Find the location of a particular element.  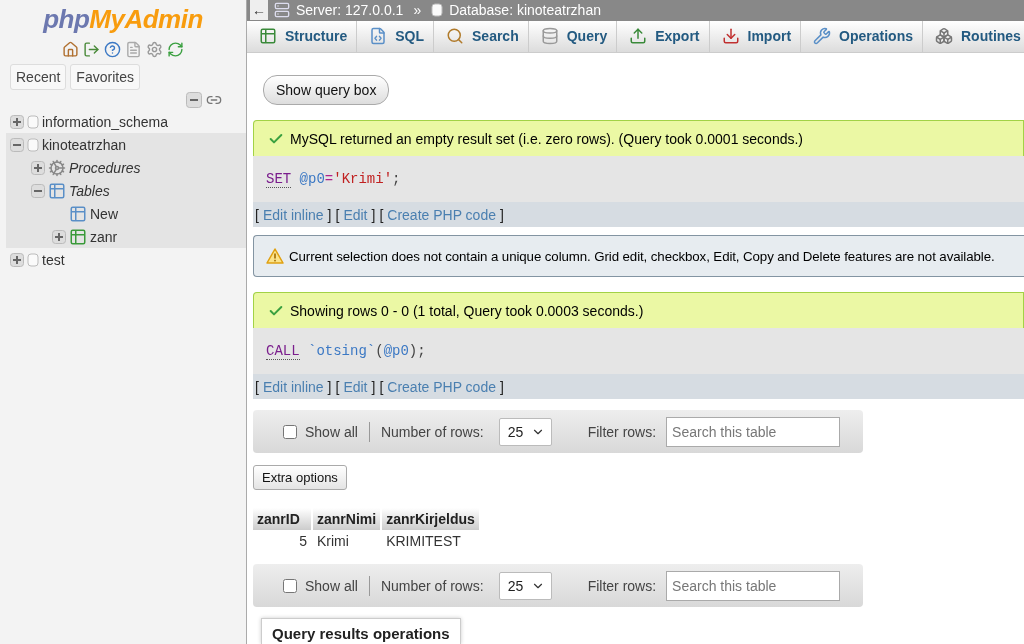

search-icon is located at coordinates (455, 36).